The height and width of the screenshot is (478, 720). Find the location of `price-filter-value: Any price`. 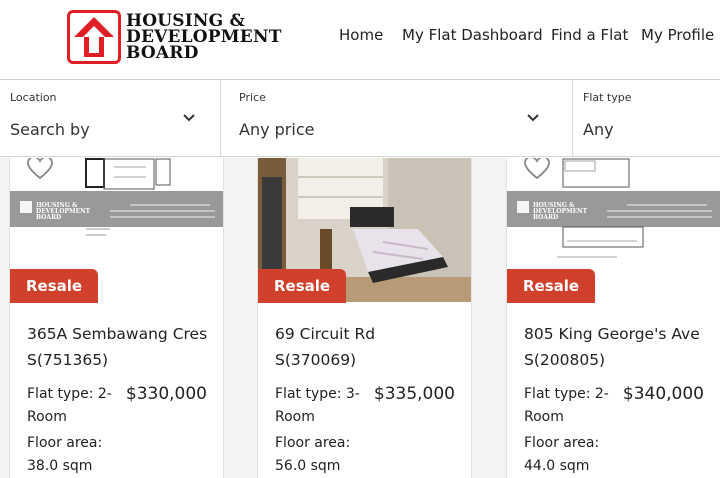

price-filter-value: Any price is located at coordinates (277, 129).